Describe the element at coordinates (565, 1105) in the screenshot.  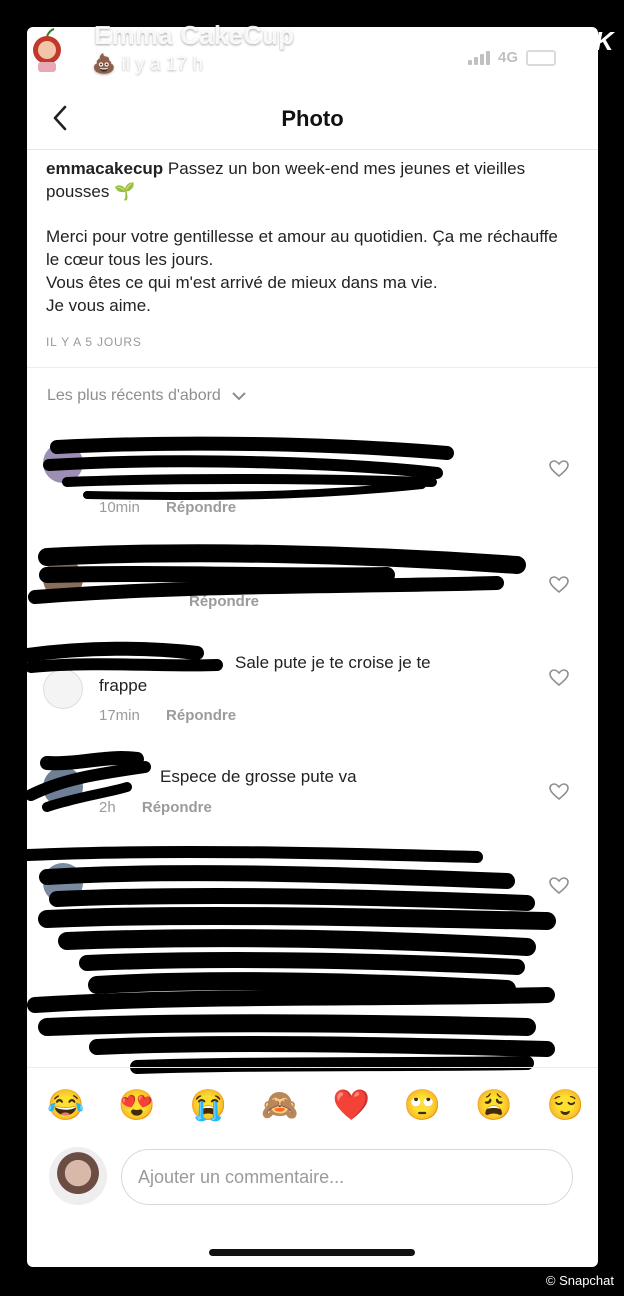
I see `emoji-relieved: 😌` at that location.